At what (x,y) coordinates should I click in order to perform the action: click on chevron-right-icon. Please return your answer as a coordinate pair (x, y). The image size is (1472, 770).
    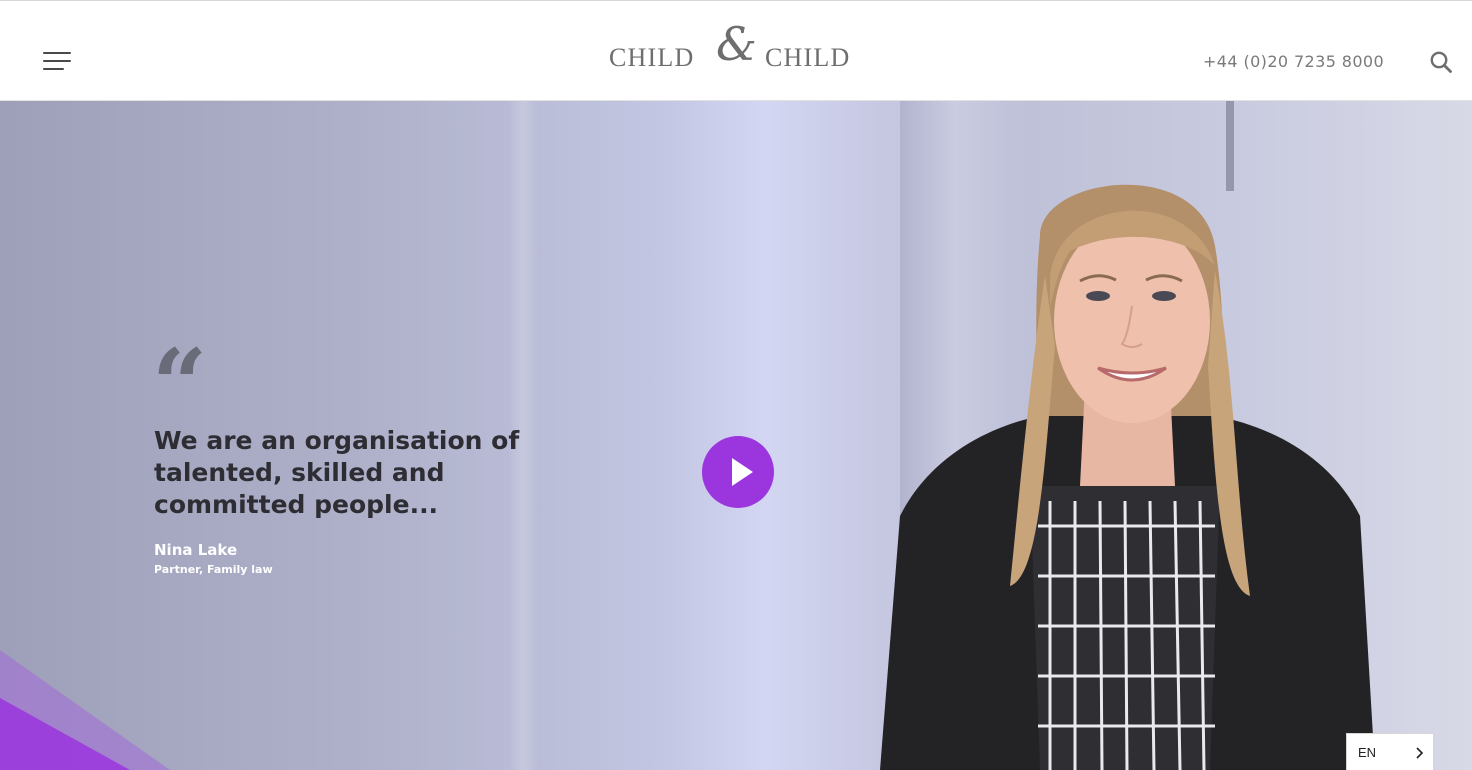
    Looking at the image, I should click on (1420, 753).